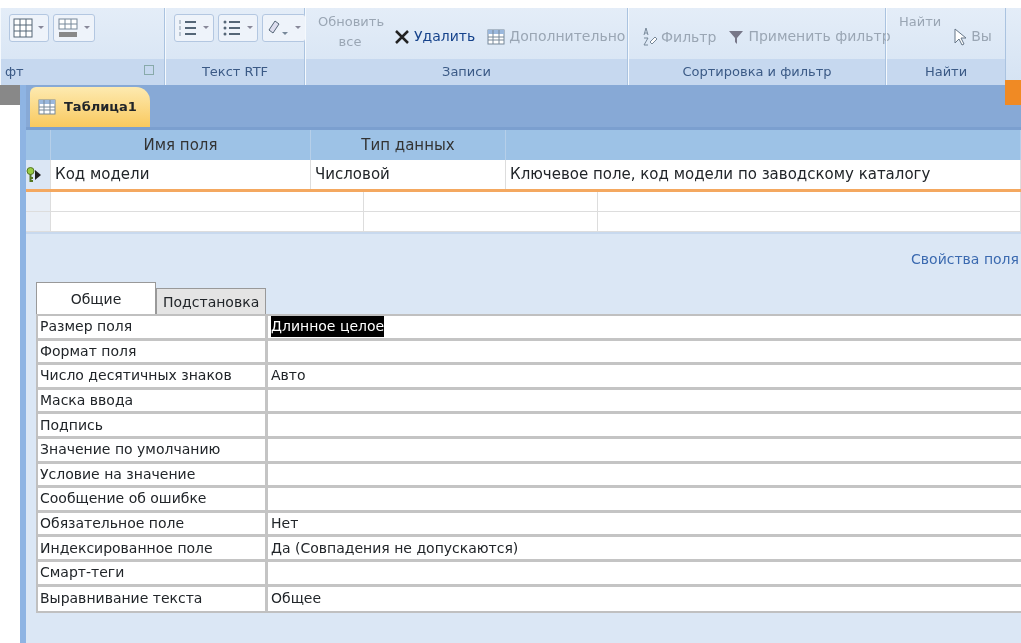 The height and width of the screenshot is (643, 1021). What do you see at coordinates (14, 72) in the screenshot?
I see `group-label: фт` at bounding box center [14, 72].